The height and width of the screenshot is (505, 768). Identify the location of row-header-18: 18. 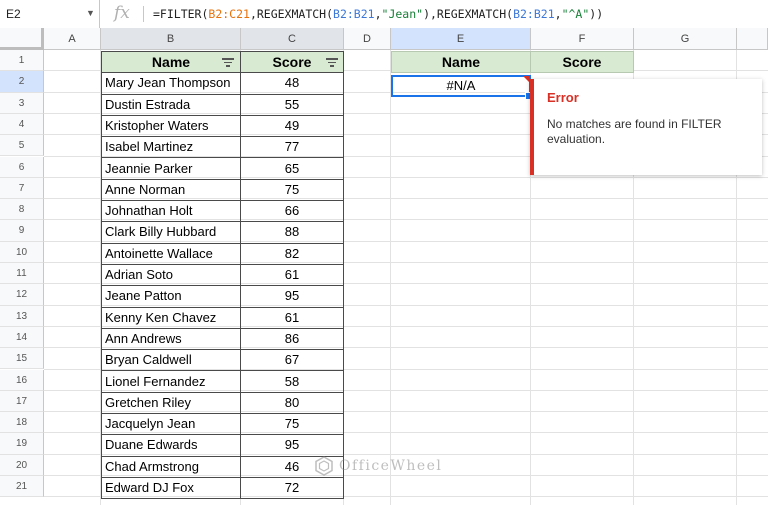
(22, 423).